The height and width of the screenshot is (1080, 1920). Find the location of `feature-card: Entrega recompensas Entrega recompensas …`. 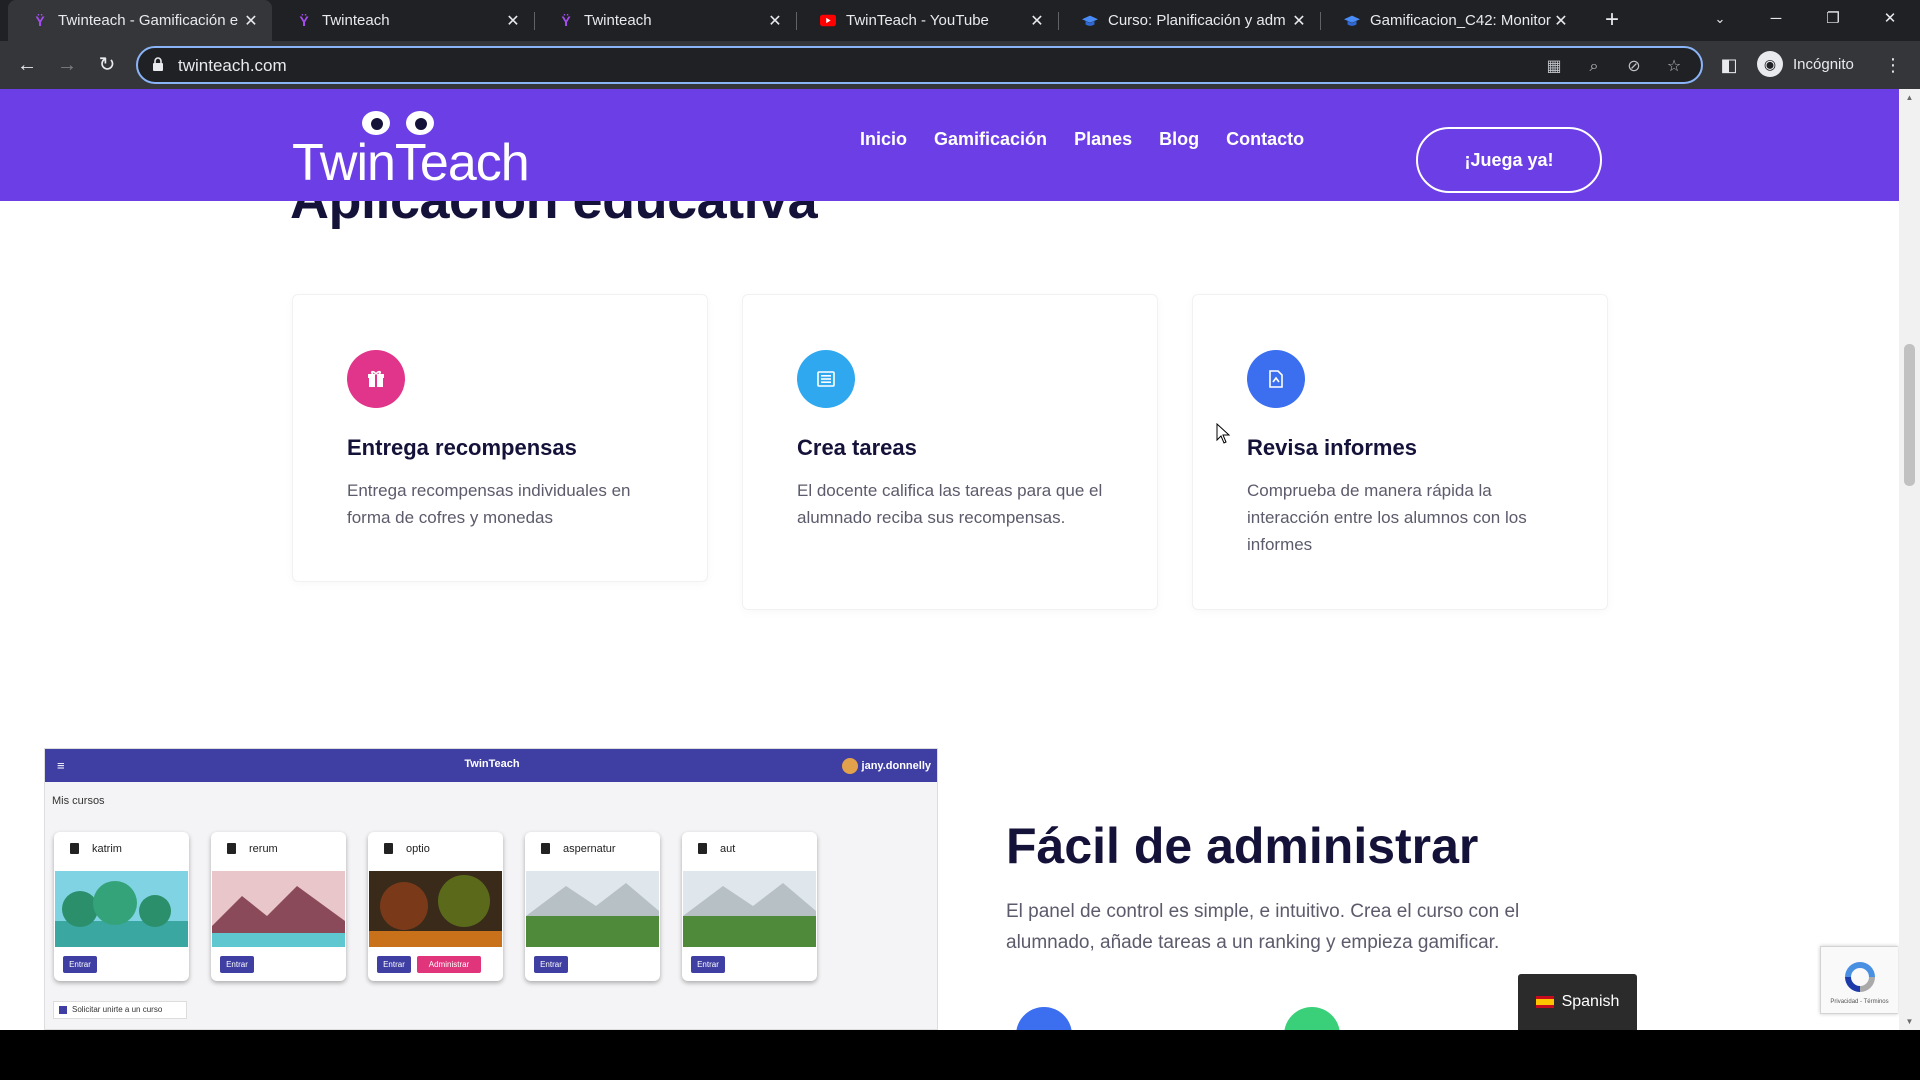

feature-card: Entrega recompensas Entrega recompensas … is located at coordinates (500, 438).